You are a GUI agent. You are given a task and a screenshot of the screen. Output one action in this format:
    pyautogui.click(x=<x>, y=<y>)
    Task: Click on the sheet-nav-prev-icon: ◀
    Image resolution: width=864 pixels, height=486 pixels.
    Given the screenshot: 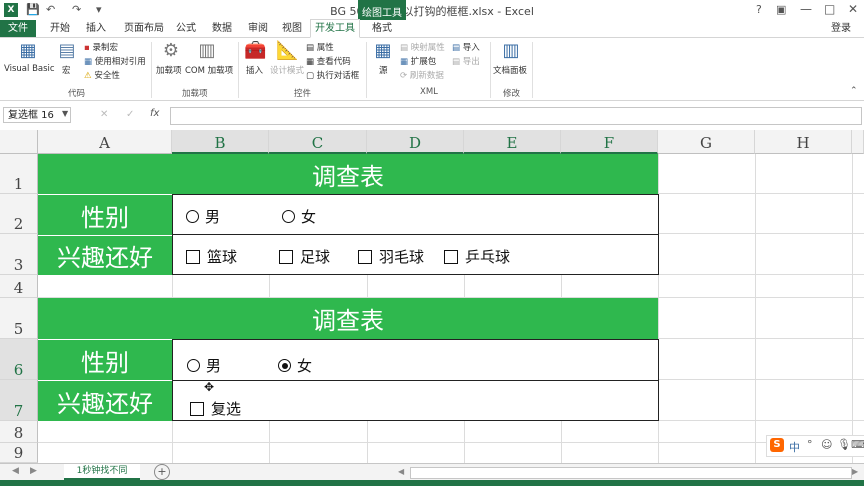 What is the action you would take?
    pyautogui.click(x=15, y=471)
    